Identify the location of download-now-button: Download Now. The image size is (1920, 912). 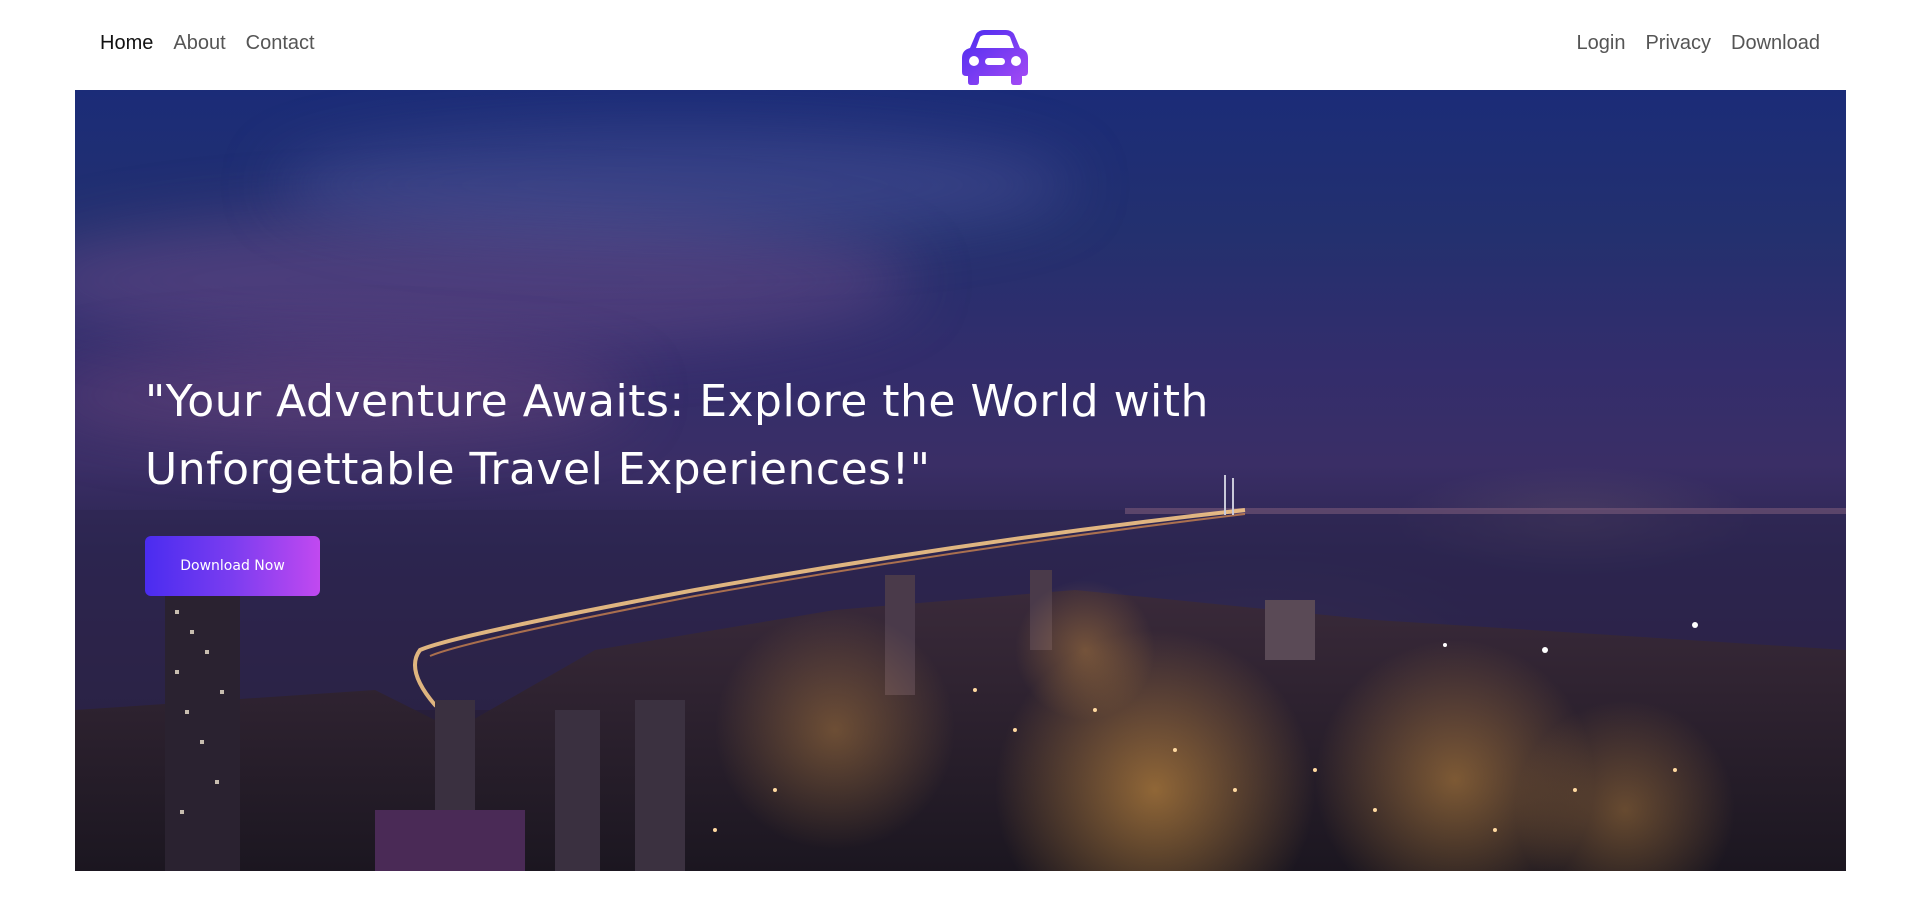
(232, 566).